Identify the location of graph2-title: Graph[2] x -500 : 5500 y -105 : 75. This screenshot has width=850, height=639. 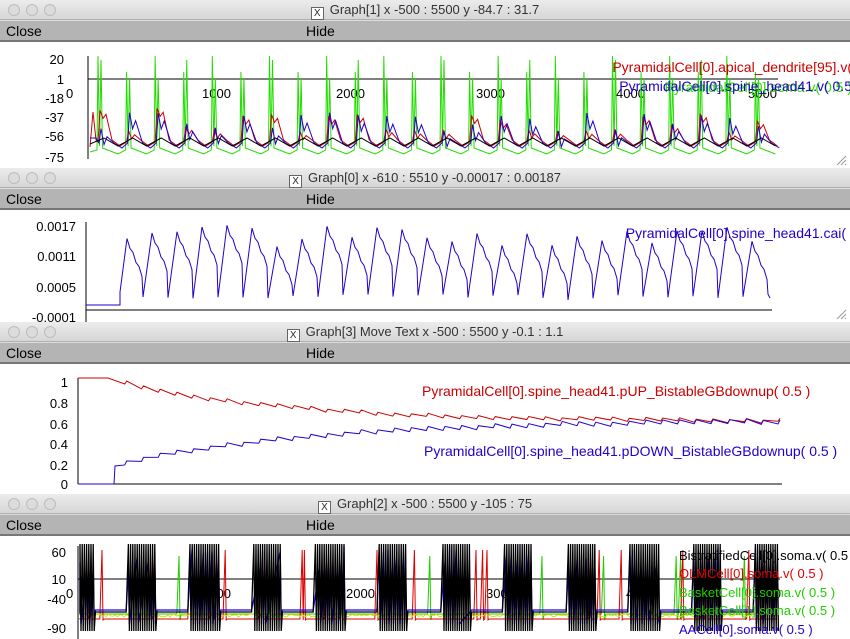
(434, 503).